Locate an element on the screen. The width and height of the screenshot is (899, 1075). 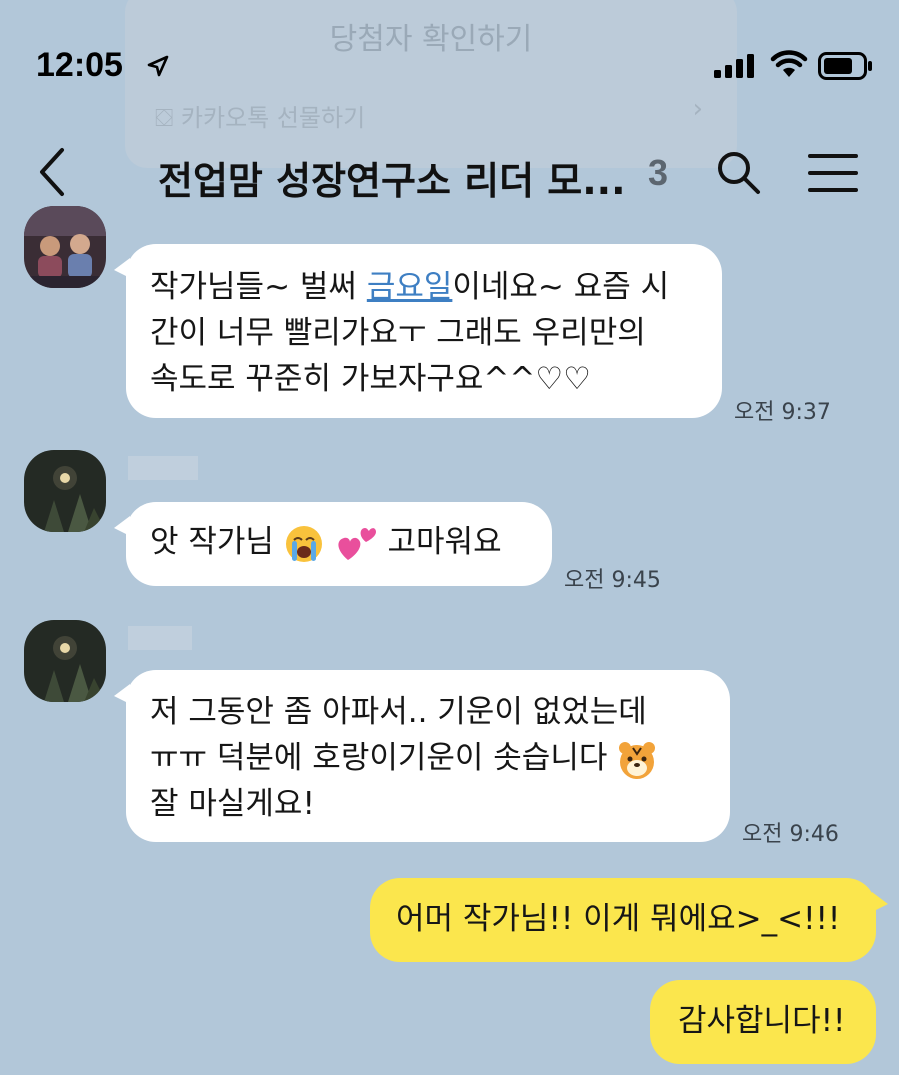
message-text: 앗 작가님 is located at coordinates (212, 542).